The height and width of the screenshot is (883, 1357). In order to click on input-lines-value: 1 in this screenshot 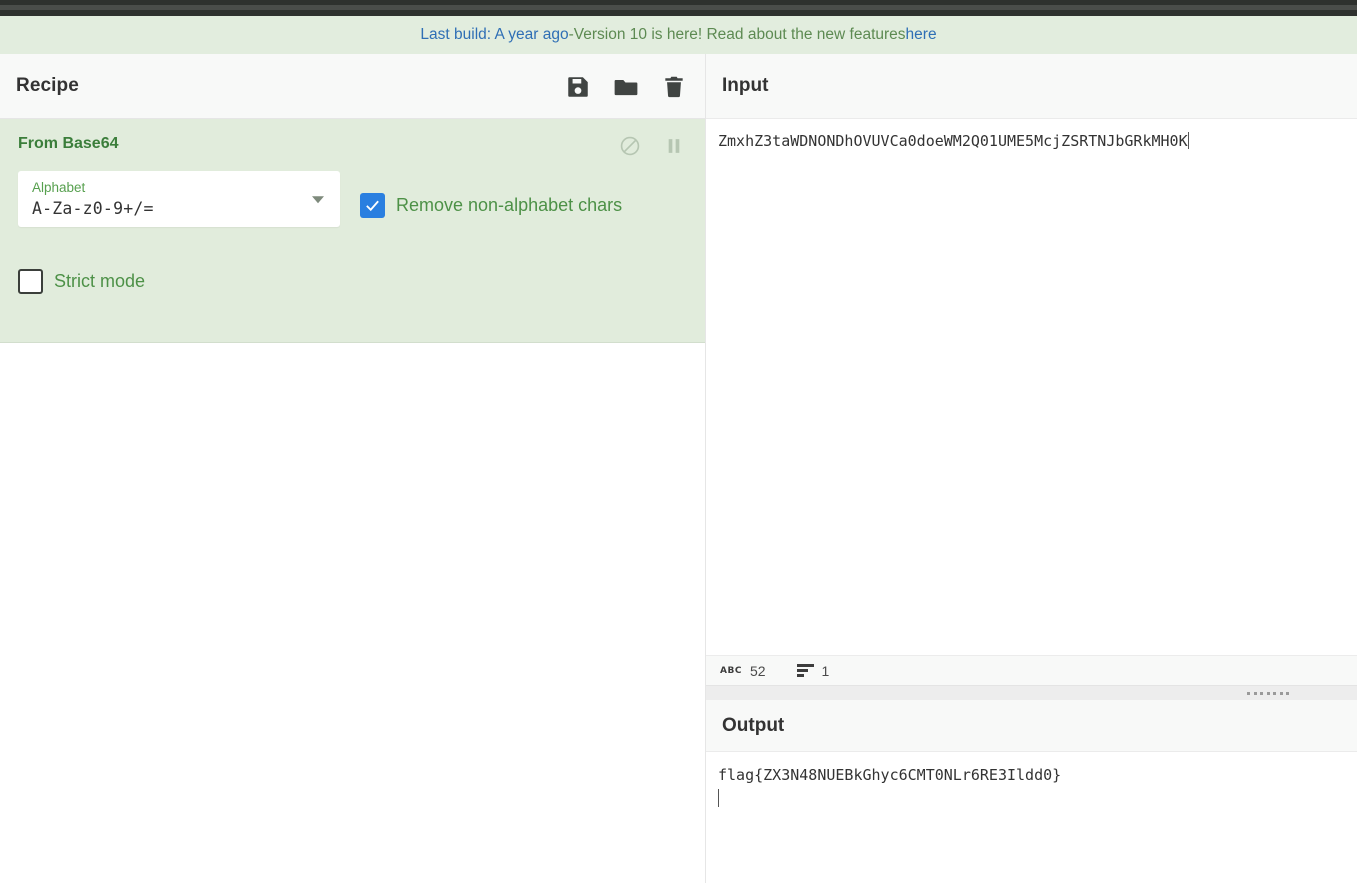, I will do `click(825, 670)`.